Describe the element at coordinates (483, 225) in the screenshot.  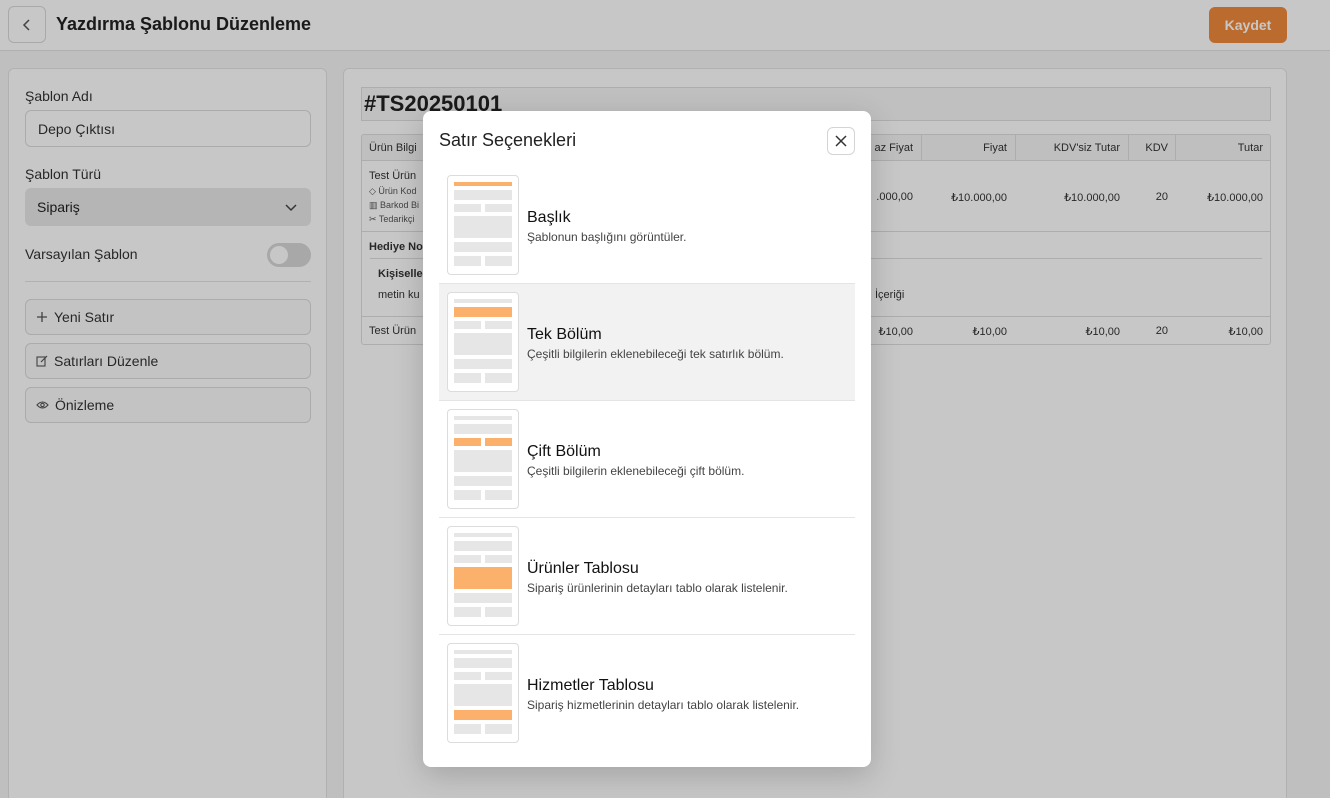
I see `header-thumbnail` at that location.